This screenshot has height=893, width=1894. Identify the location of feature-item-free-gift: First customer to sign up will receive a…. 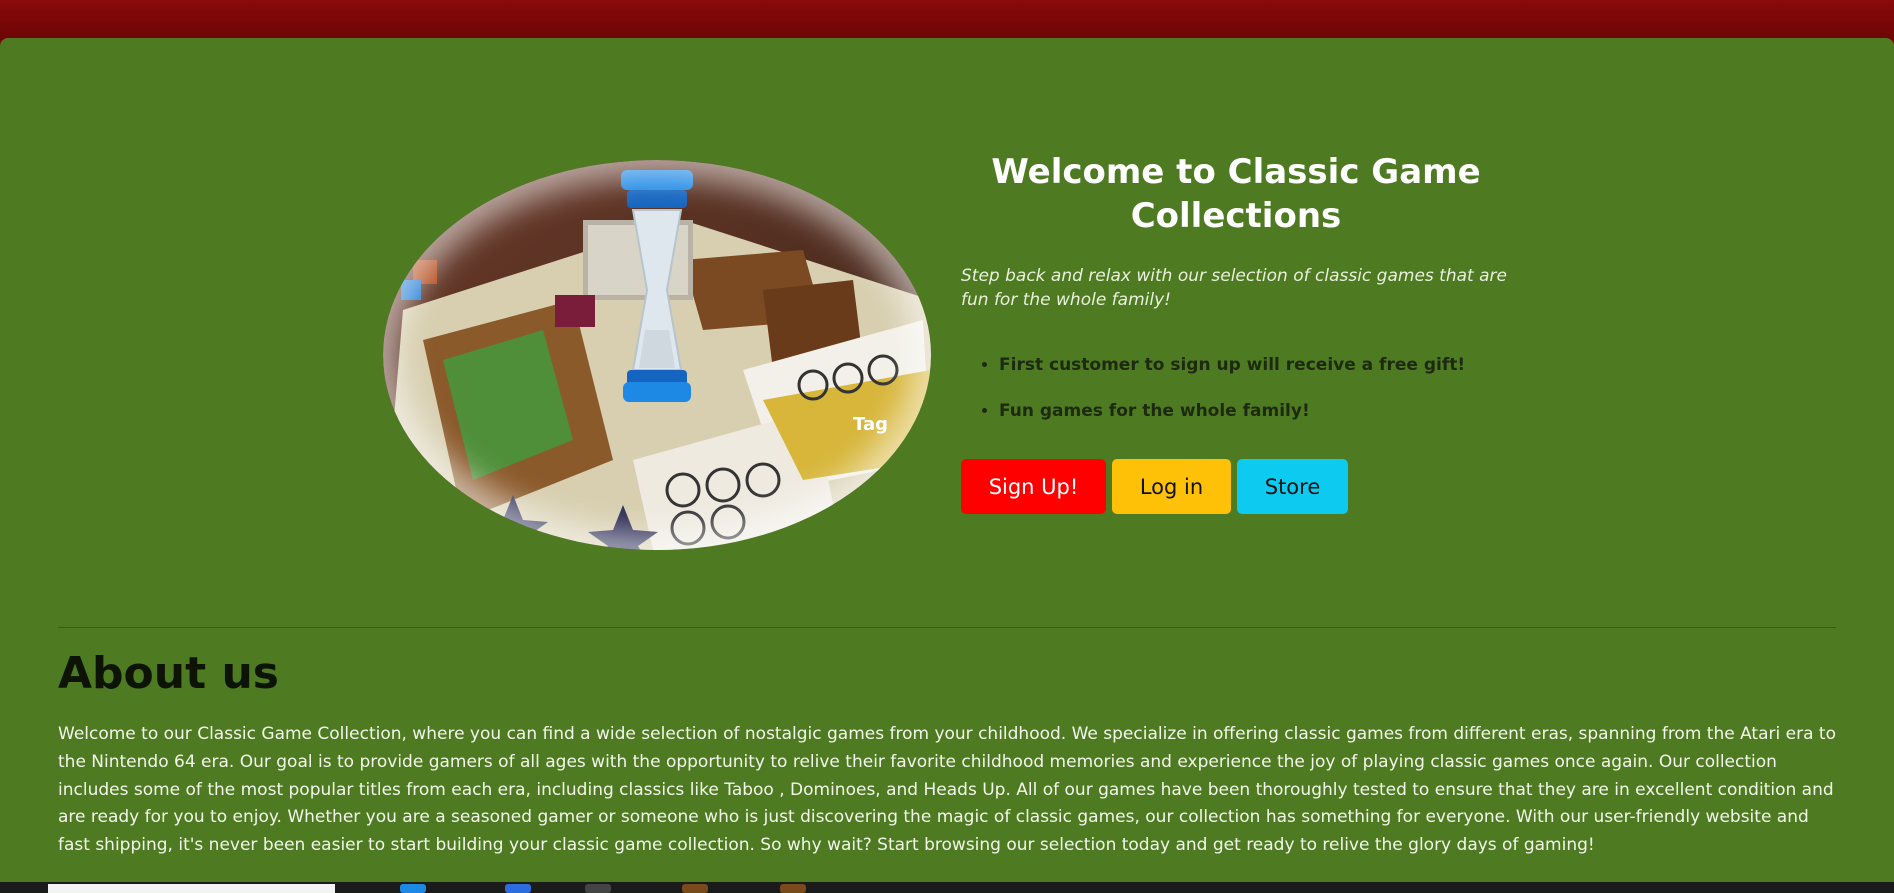
(1255, 365).